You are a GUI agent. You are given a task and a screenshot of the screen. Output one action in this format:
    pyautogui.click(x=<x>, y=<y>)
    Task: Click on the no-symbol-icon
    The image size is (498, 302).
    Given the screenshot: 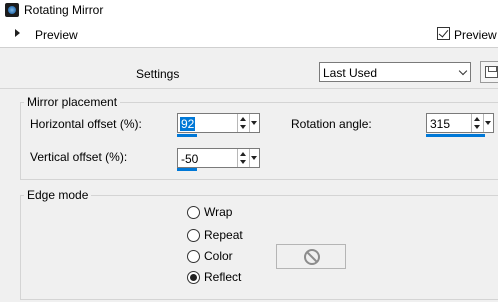 What is the action you would take?
    pyautogui.click(x=312, y=257)
    